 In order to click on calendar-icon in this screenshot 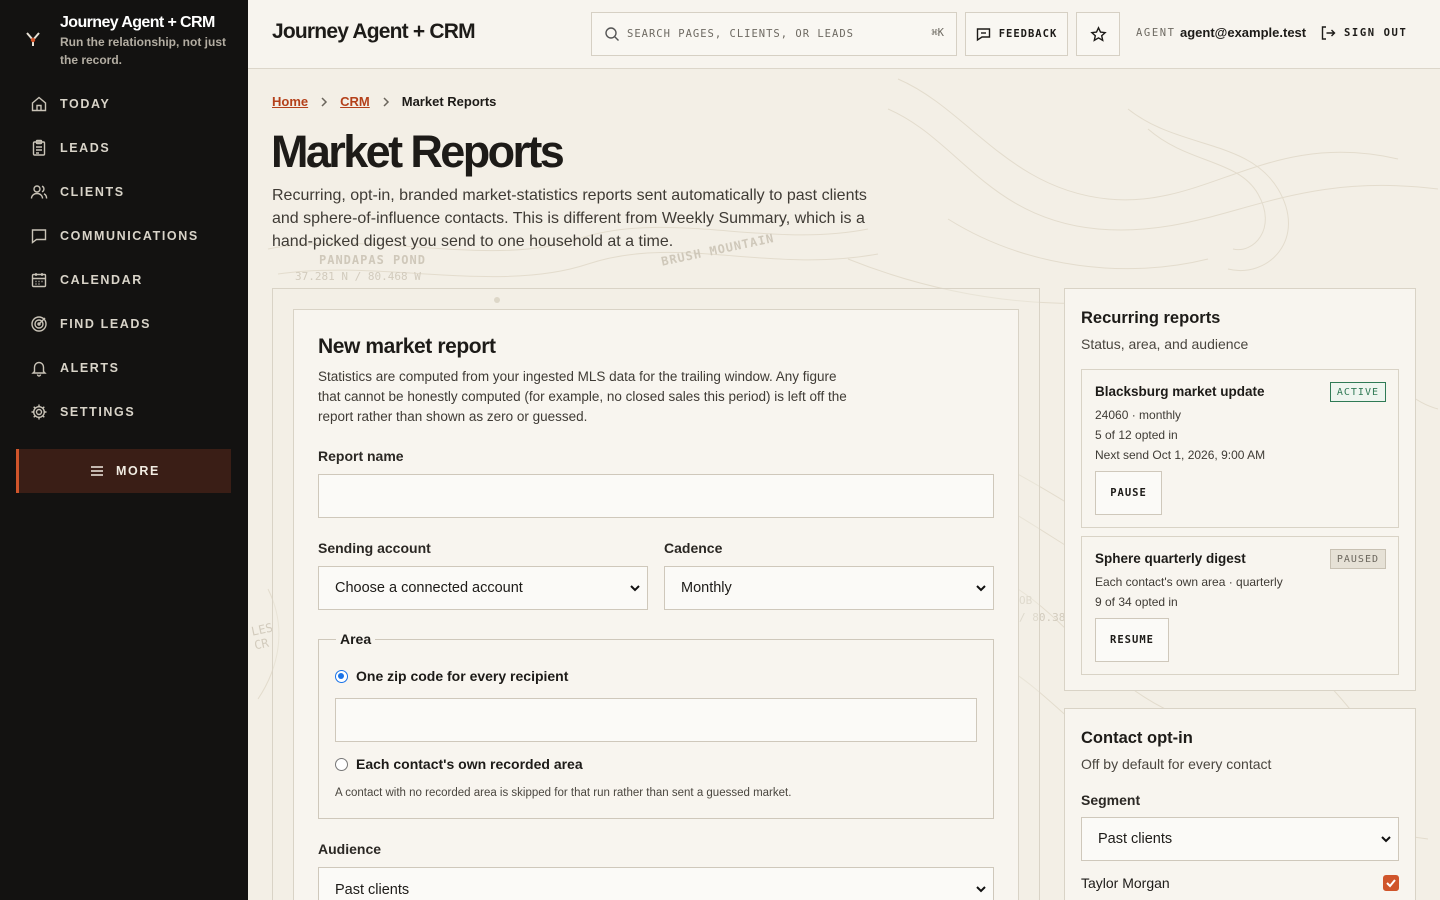, I will do `click(39, 280)`.